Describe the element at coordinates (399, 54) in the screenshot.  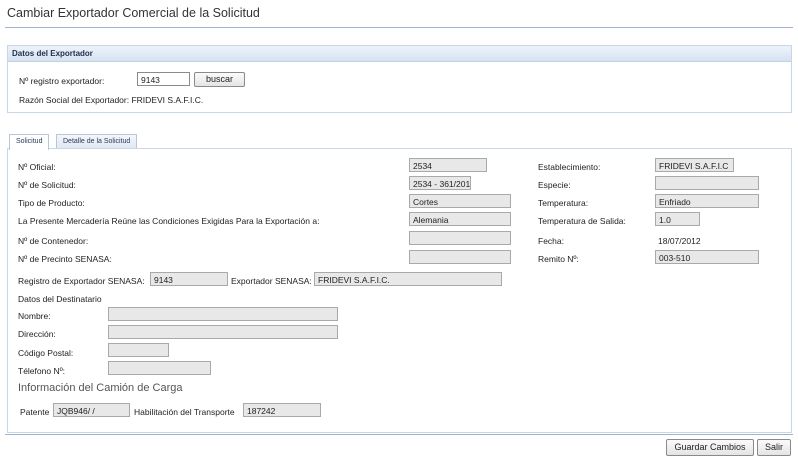
I see `exporter-panel-header: Datos del Exportador` at that location.